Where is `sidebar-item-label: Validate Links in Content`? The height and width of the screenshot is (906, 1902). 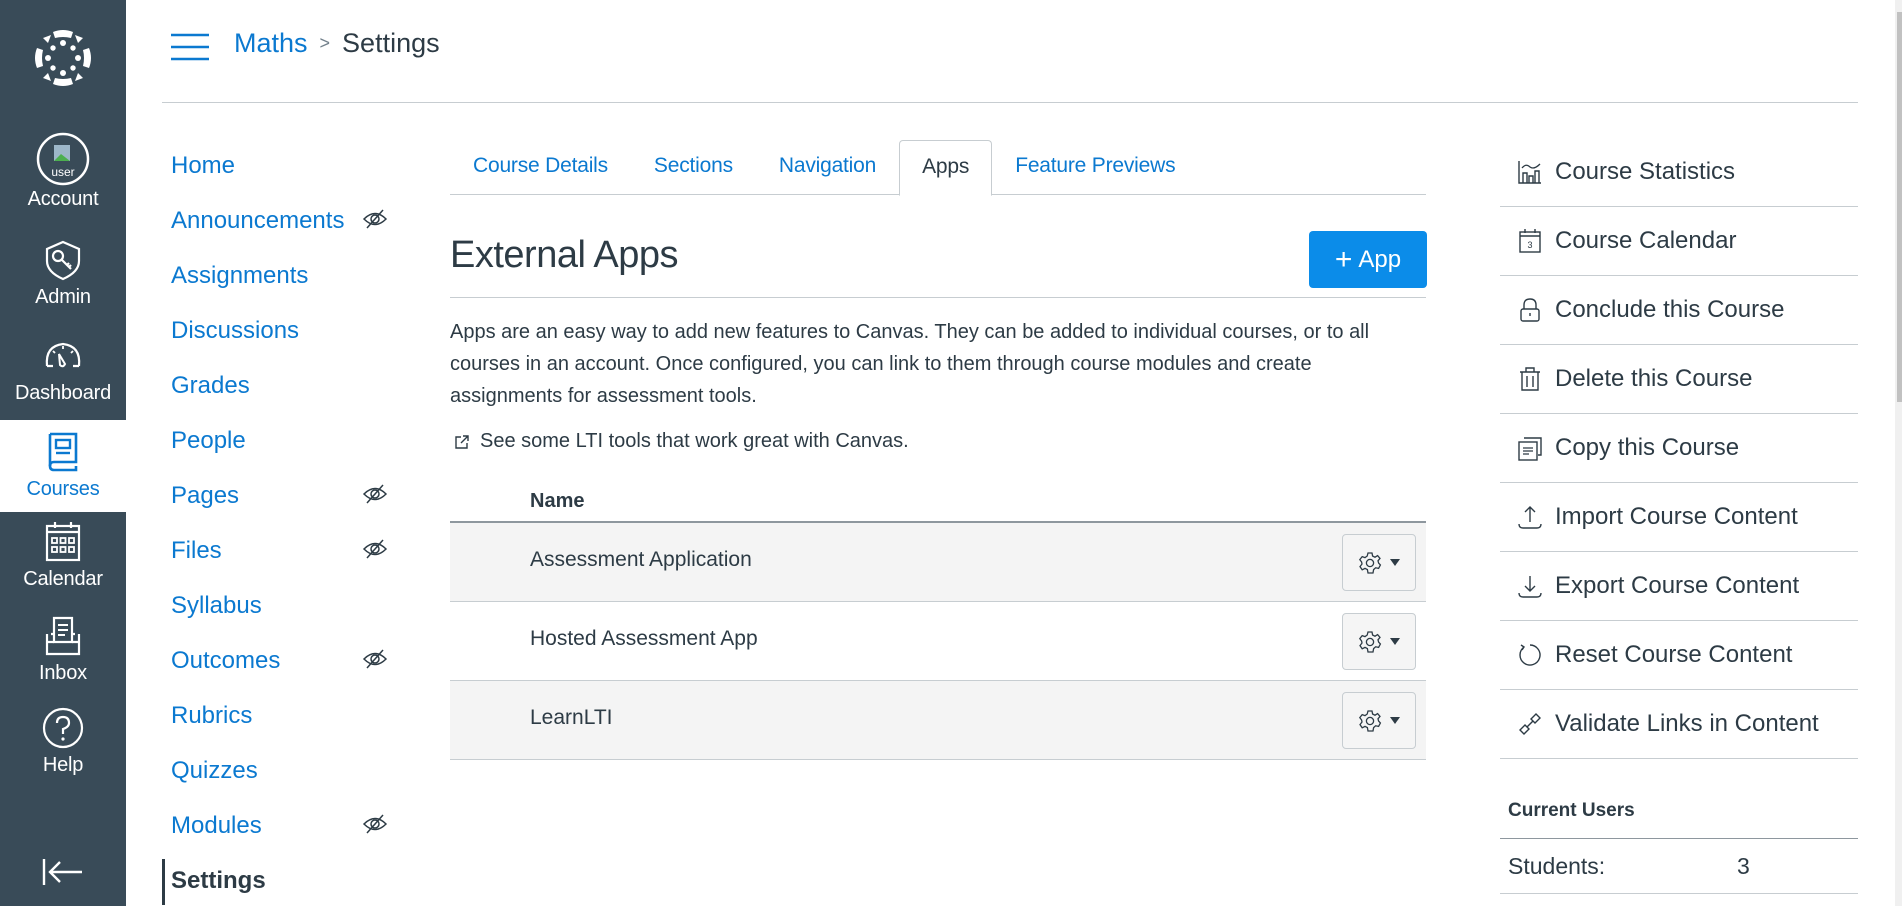 sidebar-item-label: Validate Links in Content is located at coordinates (1687, 723).